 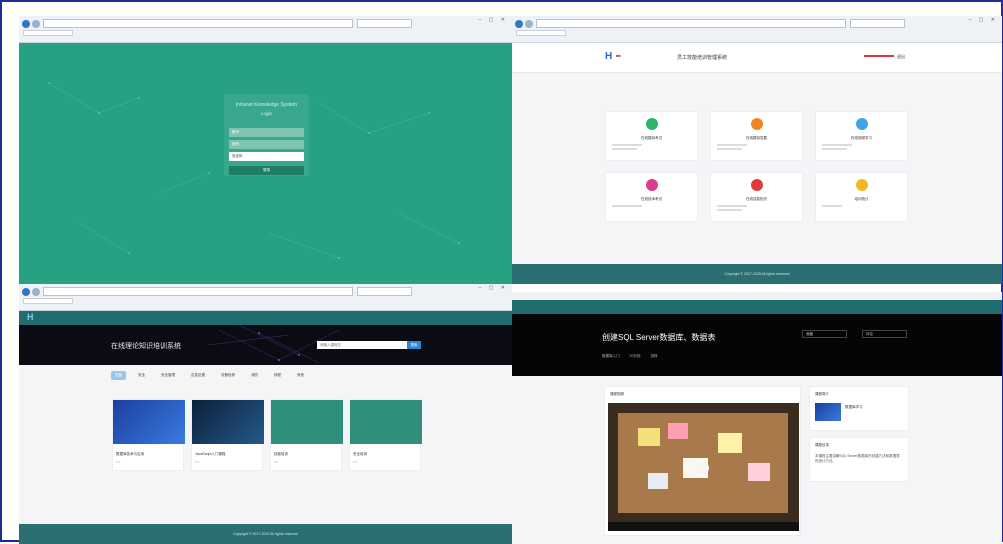 What do you see at coordinates (265, 318) in the screenshot?
I see `site-topbar: H` at bounding box center [265, 318].